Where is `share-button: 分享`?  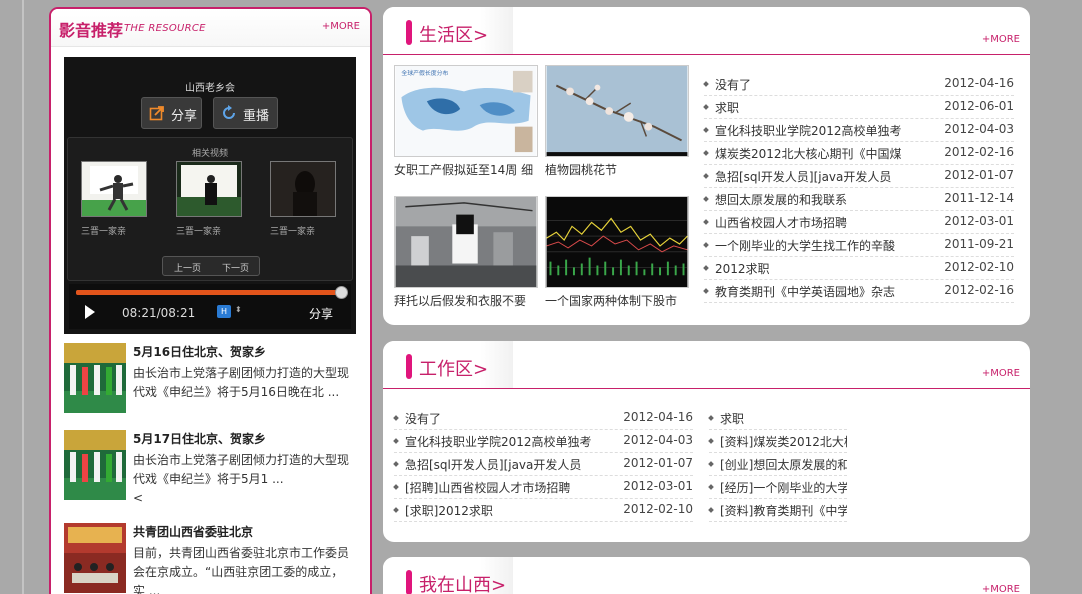
share-button: 分享 is located at coordinates (171, 113).